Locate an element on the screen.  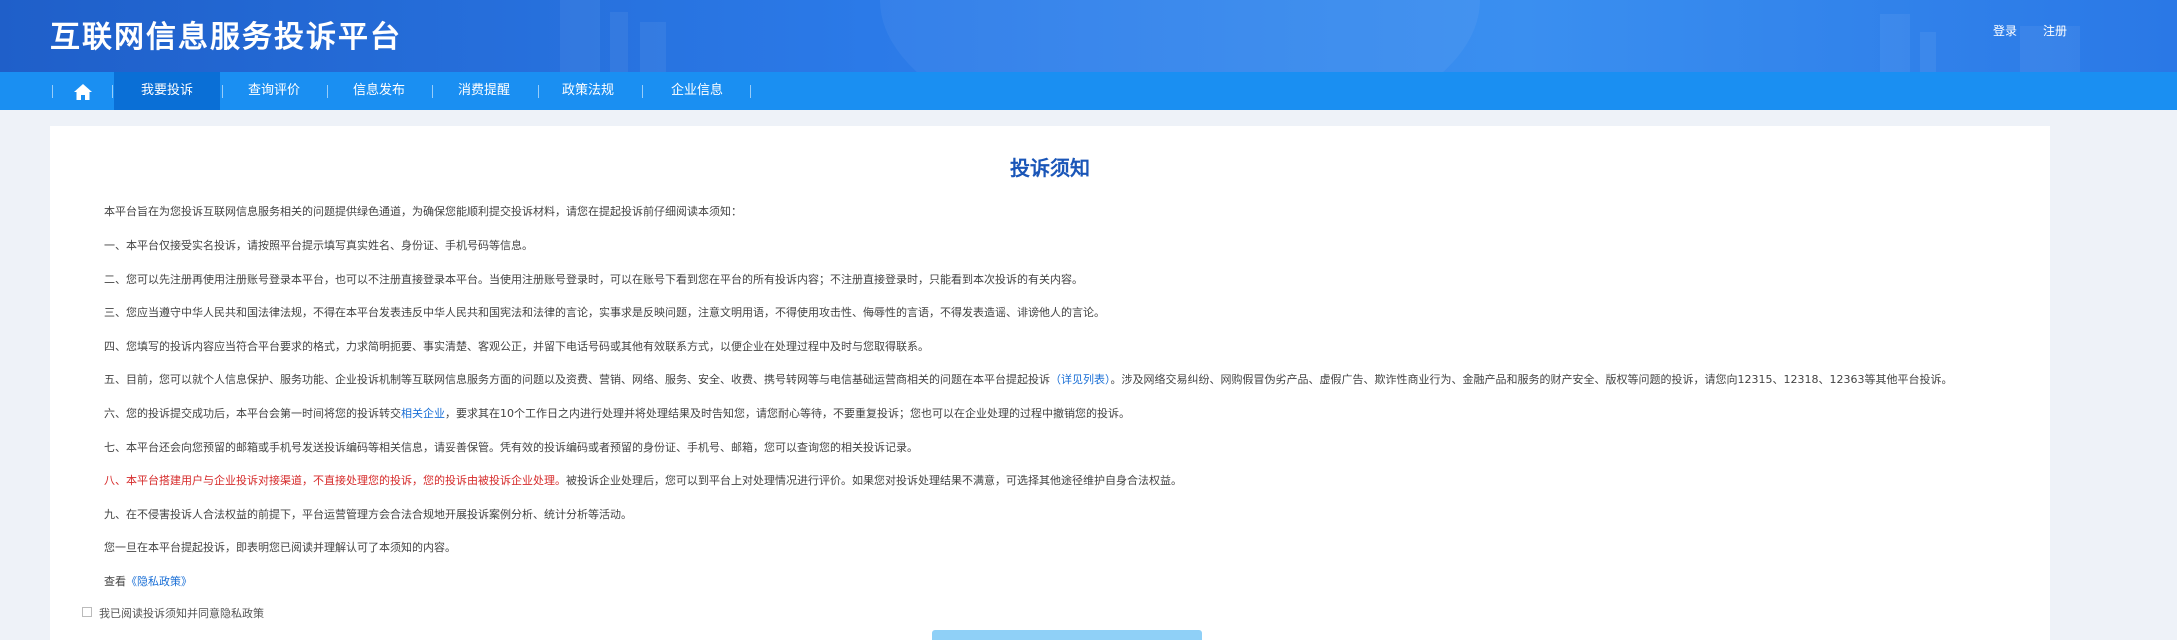
login-link: 登录 is located at coordinates (2005, 30).